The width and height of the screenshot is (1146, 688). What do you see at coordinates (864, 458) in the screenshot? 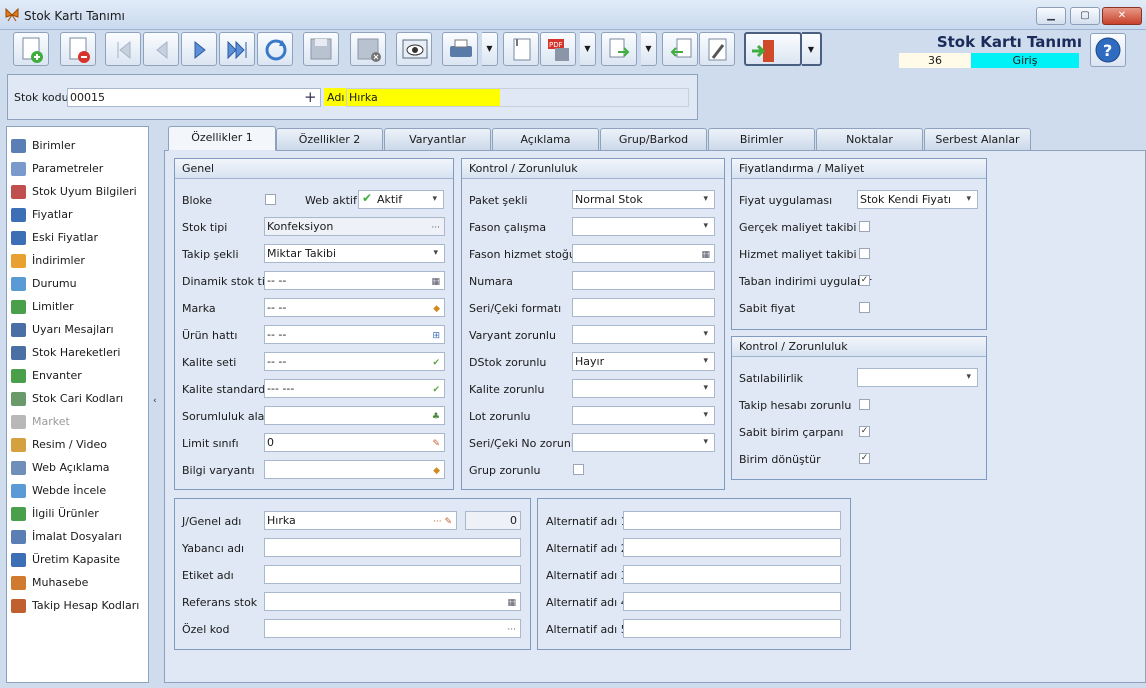
I see `birim-donustur-checkbox` at bounding box center [864, 458].